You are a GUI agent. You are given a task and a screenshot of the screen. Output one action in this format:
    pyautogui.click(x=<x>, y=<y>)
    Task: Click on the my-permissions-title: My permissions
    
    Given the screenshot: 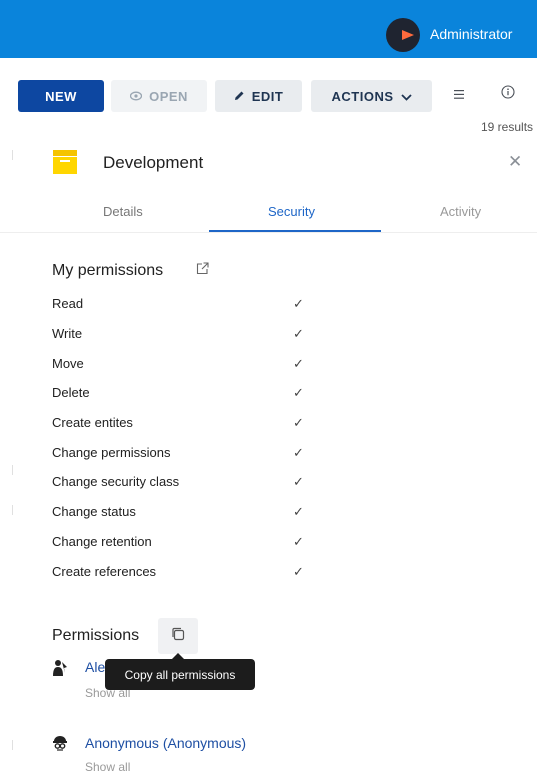 What is the action you would take?
    pyautogui.click(x=108, y=270)
    